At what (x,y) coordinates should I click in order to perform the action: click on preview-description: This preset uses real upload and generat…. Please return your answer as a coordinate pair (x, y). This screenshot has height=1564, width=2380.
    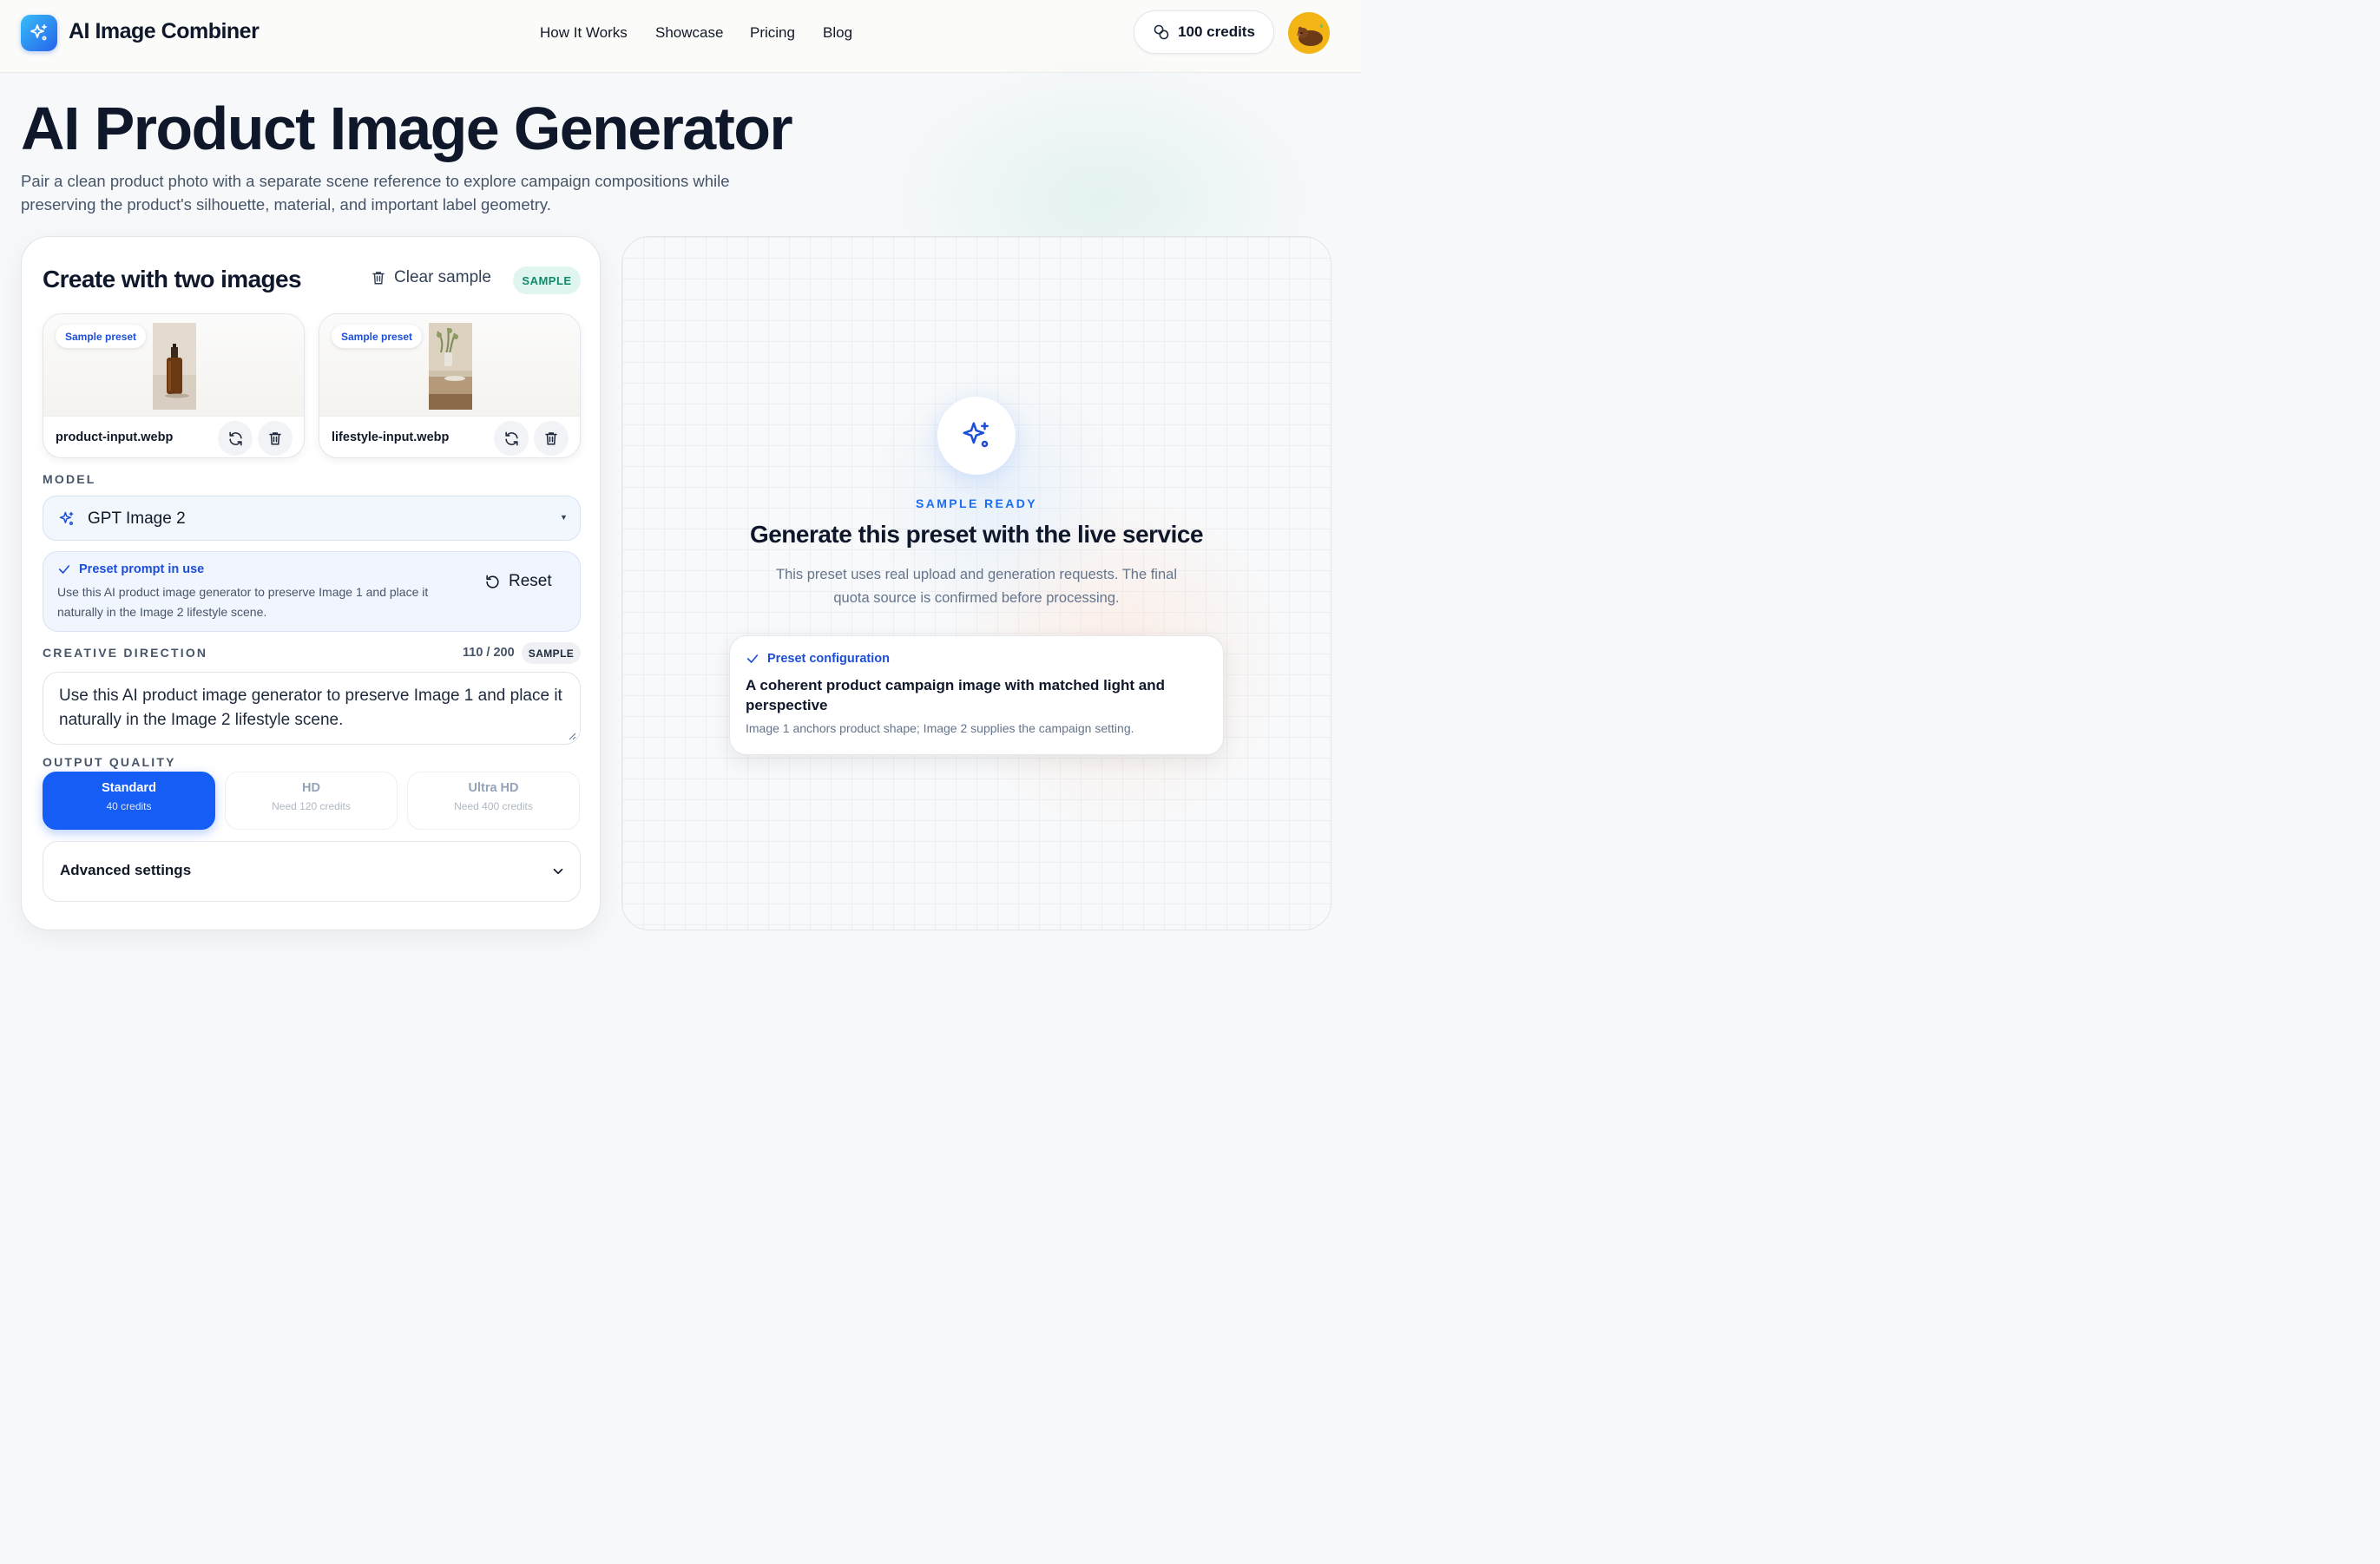
    Looking at the image, I should click on (976, 586).